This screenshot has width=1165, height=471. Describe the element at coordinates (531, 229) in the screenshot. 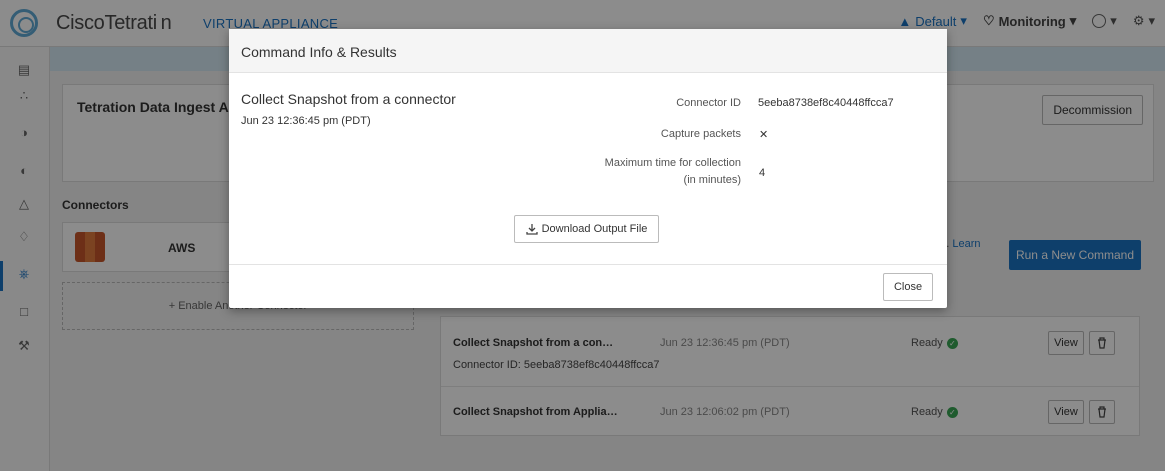

I see `download-icon` at that location.